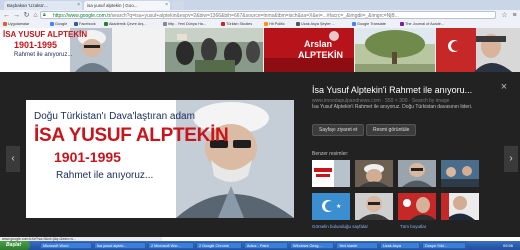 The image size is (520, 250). I want to click on taskbar-item: Uzak Asya, so click(400, 245).